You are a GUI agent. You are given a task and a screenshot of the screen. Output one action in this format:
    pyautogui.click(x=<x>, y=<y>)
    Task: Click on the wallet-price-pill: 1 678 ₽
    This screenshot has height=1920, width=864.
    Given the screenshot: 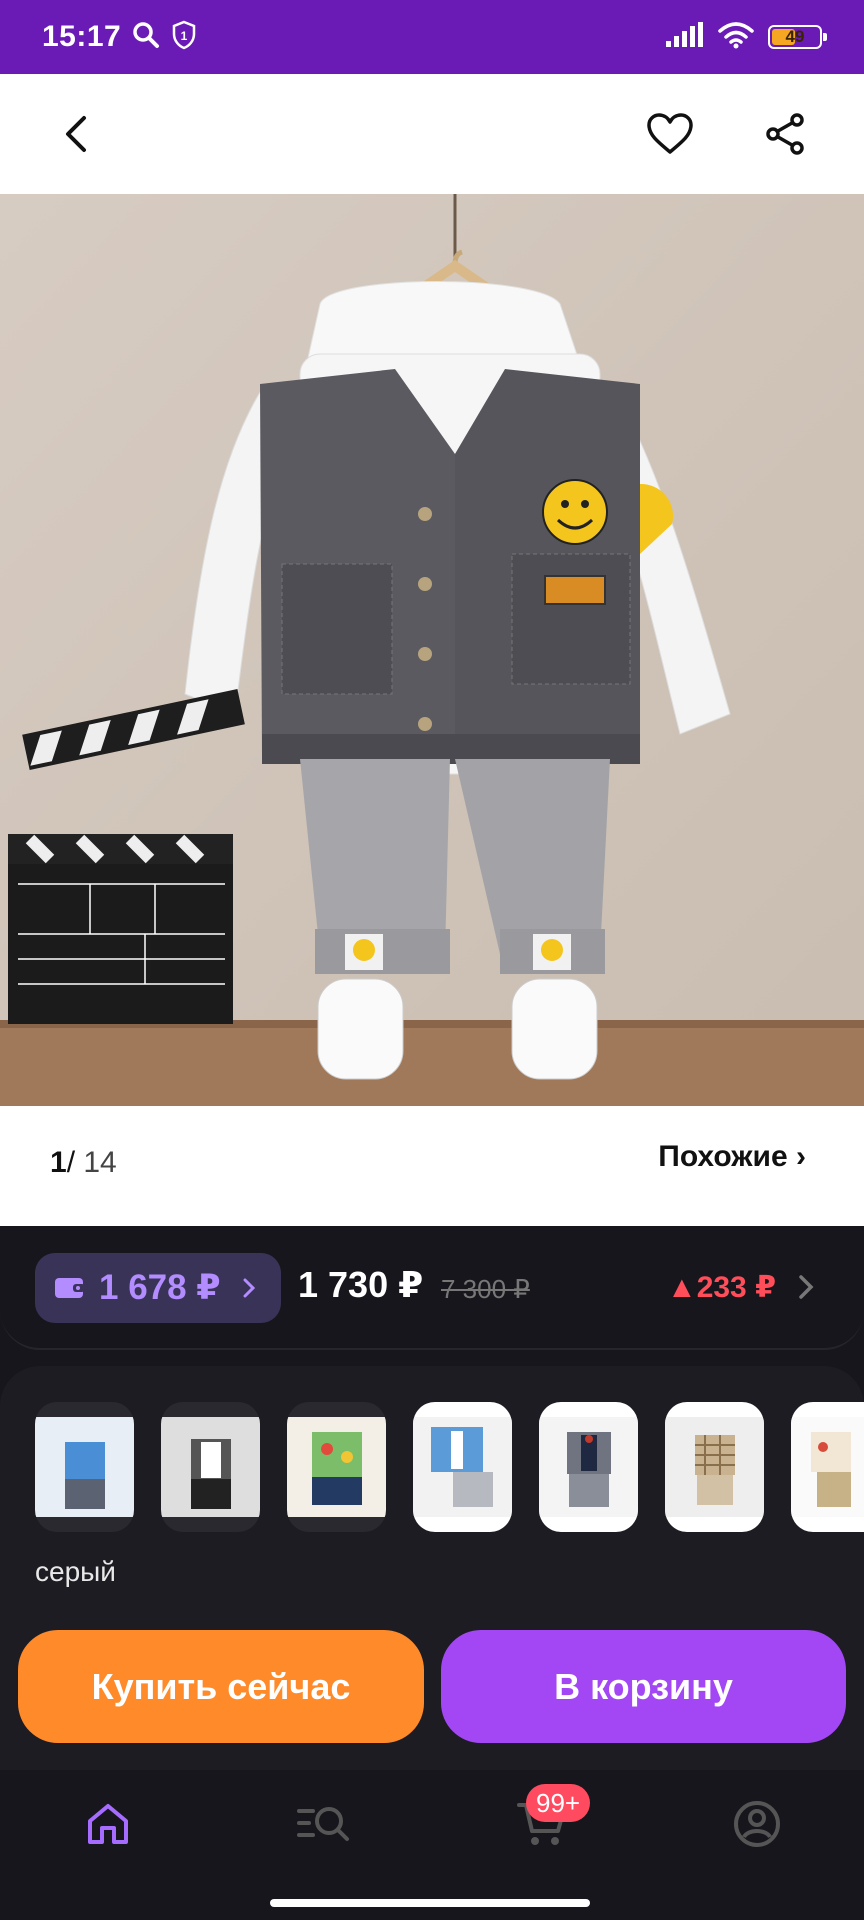 What is the action you would take?
    pyautogui.click(x=158, y=1288)
    